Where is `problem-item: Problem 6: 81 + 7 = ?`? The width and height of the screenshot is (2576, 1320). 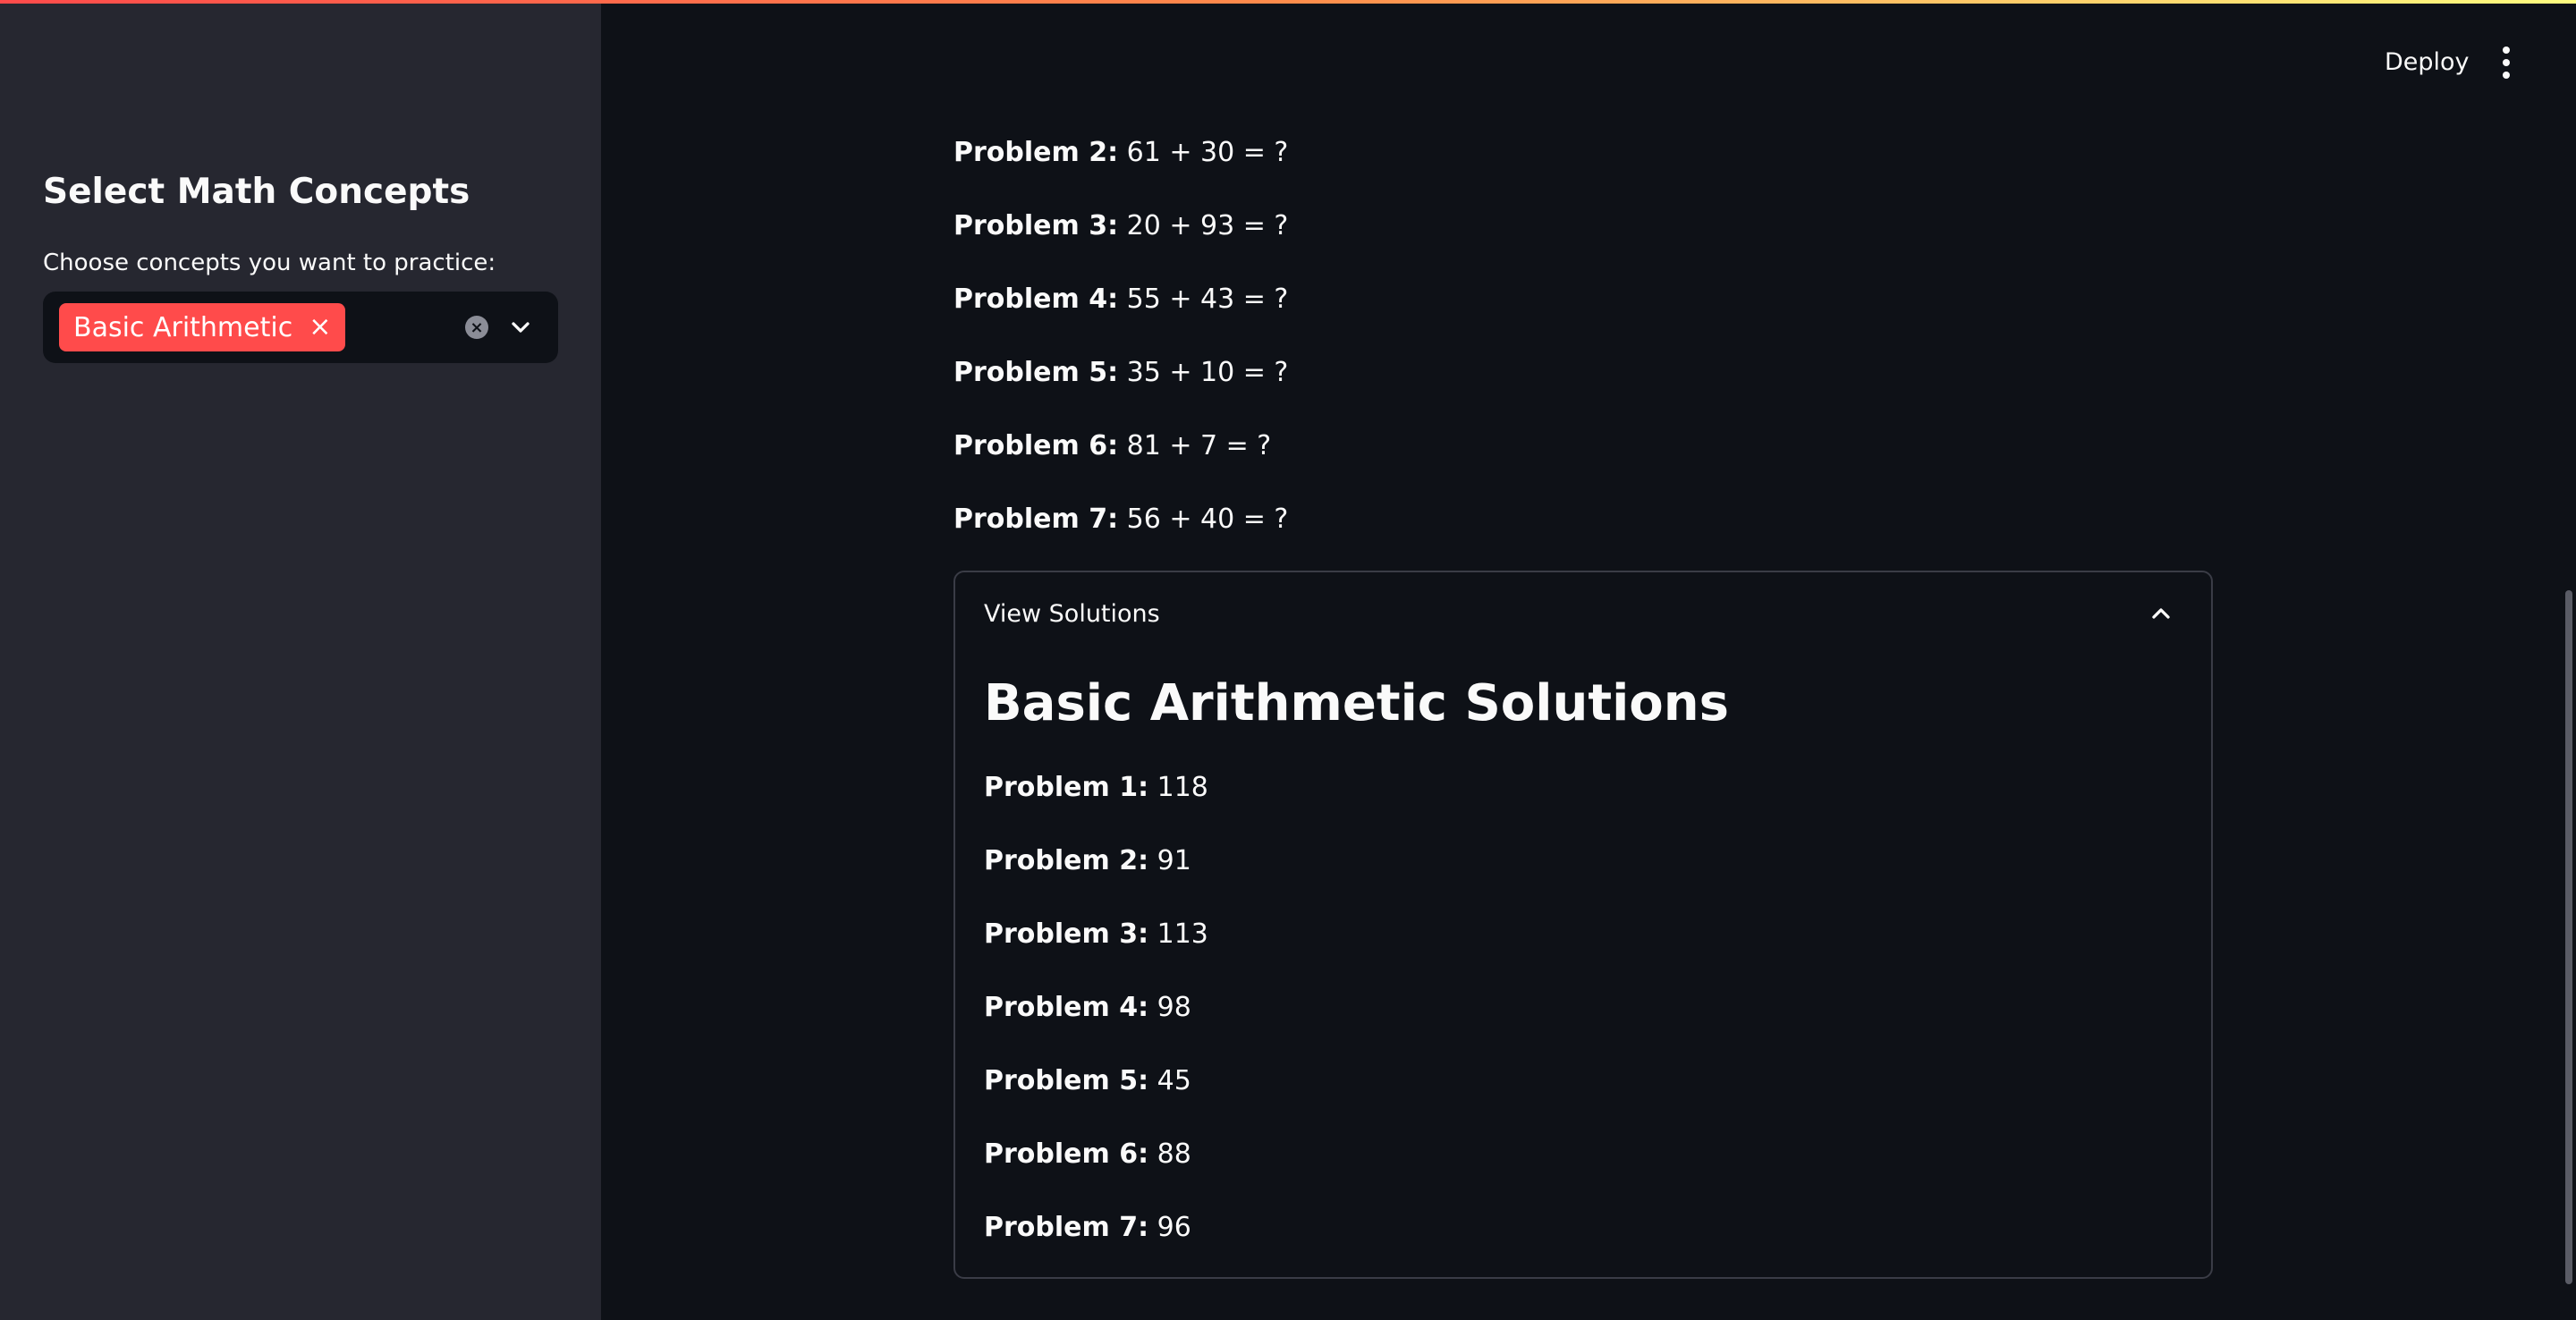
problem-item: Problem 6: 81 + 7 = ? is located at coordinates (1579, 460).